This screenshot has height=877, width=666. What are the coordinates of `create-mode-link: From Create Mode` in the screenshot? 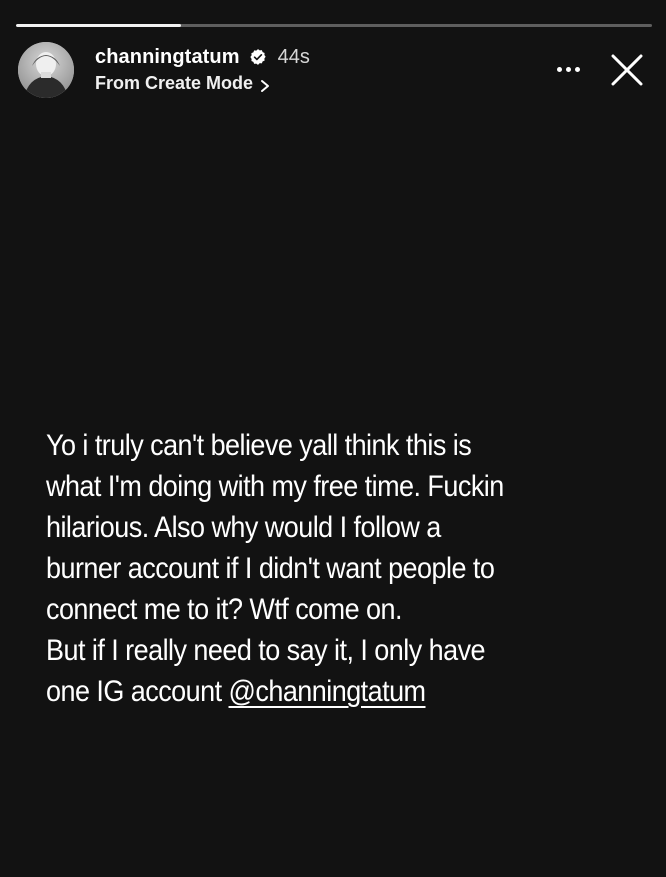 It's located at (202, 83).